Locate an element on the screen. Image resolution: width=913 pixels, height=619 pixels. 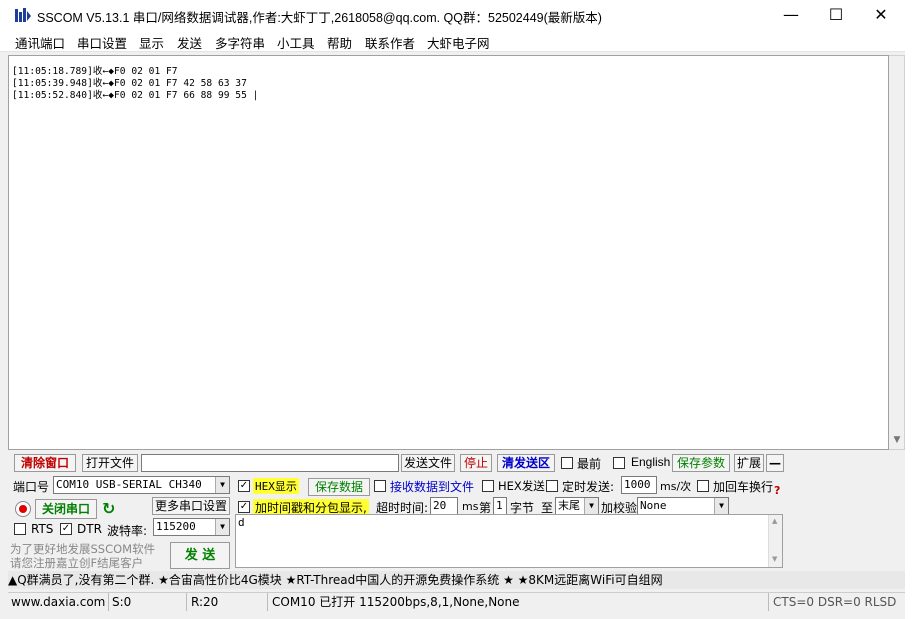
add-crlf-checkbox is located at coordinates (703, 486).